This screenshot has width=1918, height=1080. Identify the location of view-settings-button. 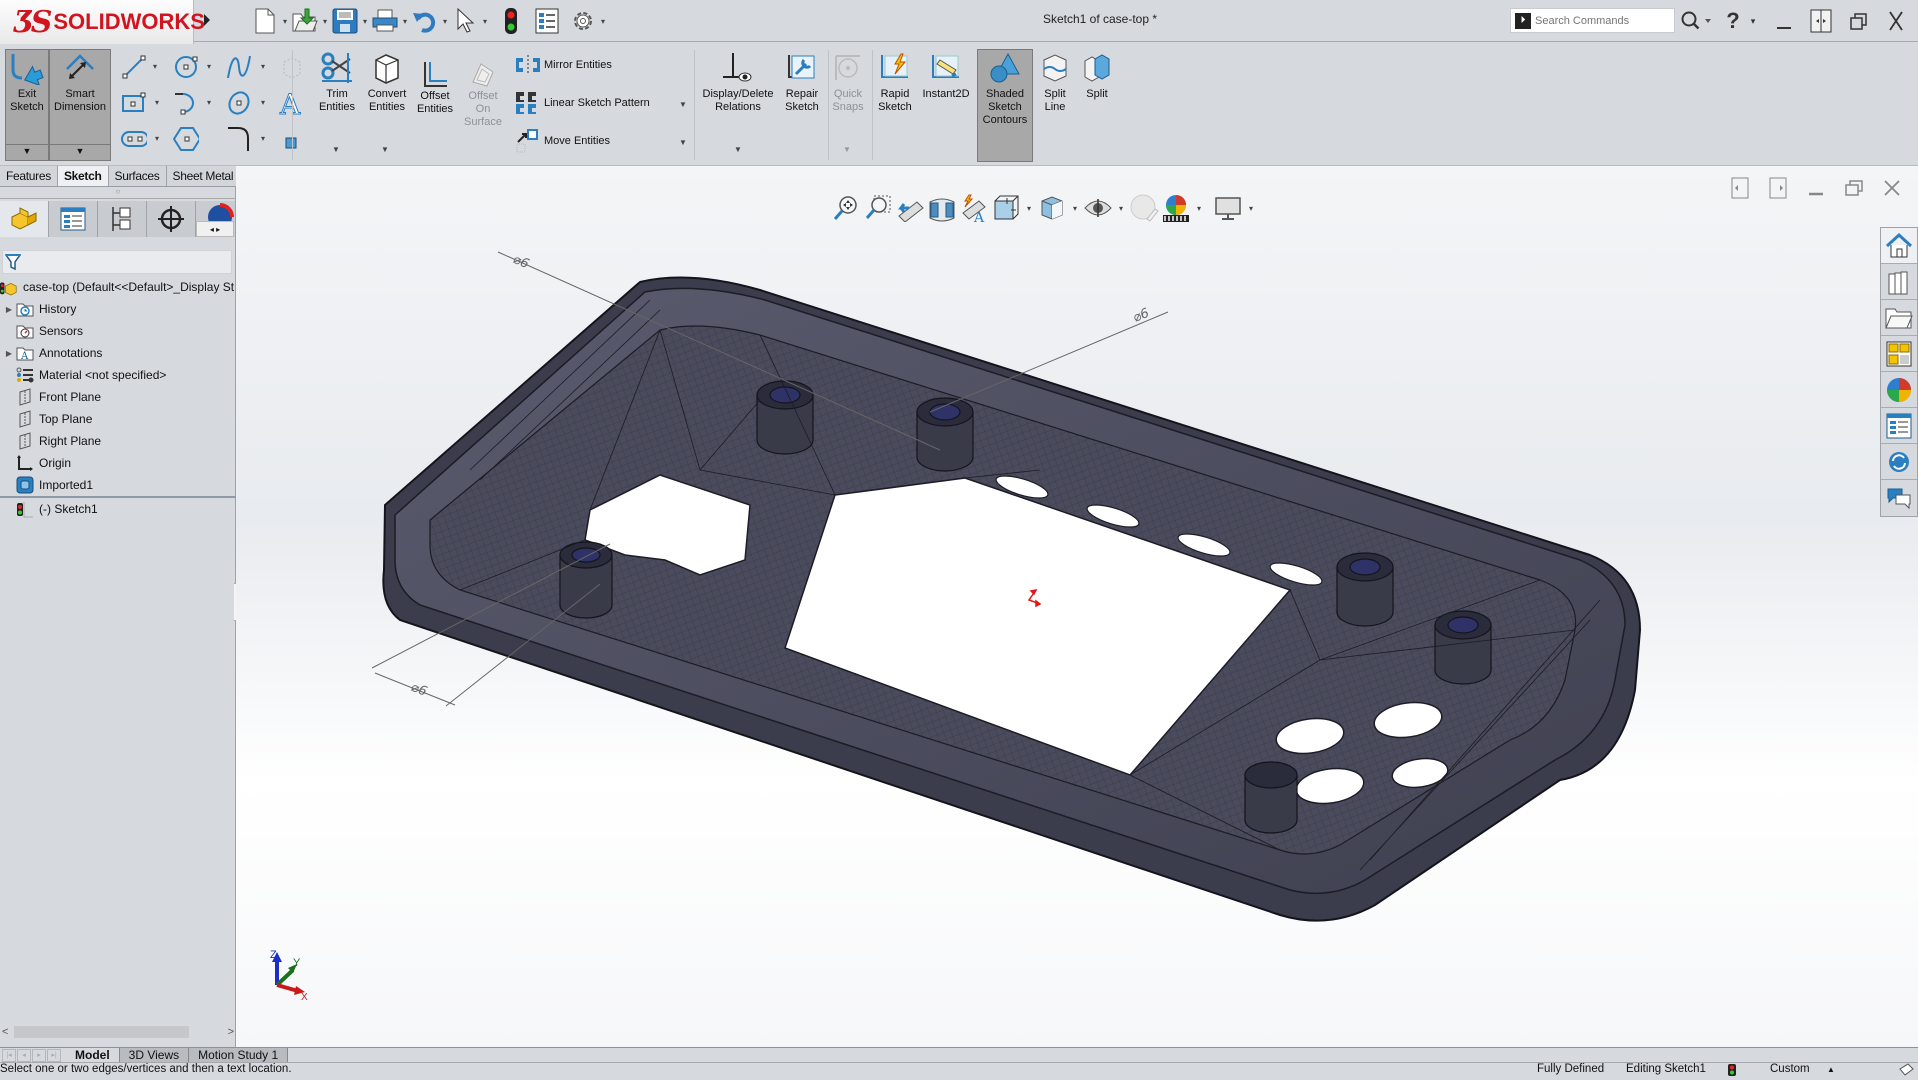
(1228, 208).